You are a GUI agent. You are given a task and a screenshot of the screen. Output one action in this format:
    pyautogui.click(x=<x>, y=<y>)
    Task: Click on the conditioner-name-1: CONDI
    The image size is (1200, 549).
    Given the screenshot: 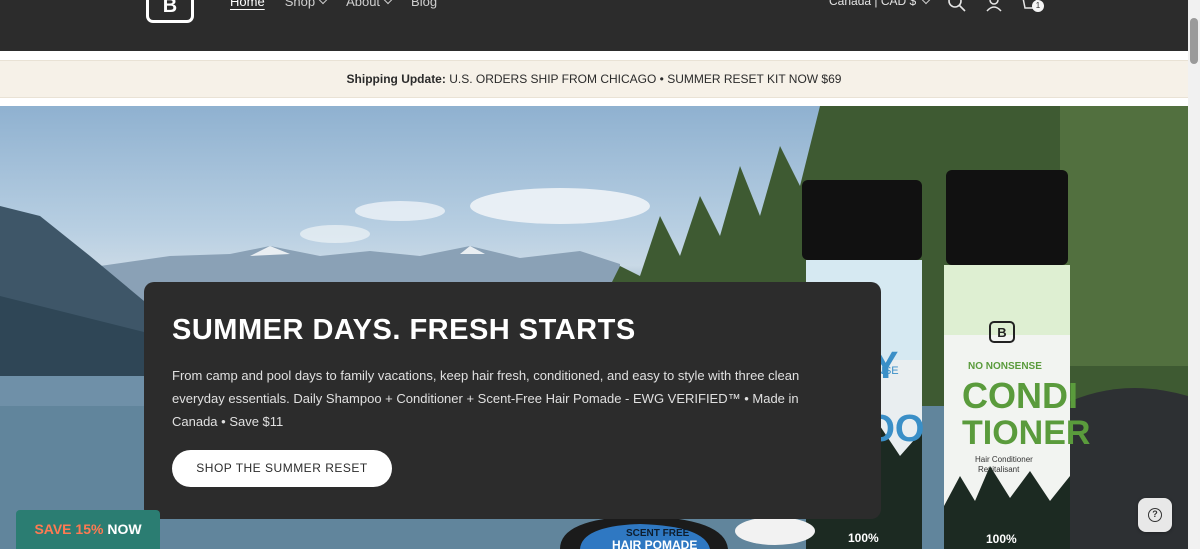 What is the action you would take?
    pyautogui.click(x=1020, y=395)
    